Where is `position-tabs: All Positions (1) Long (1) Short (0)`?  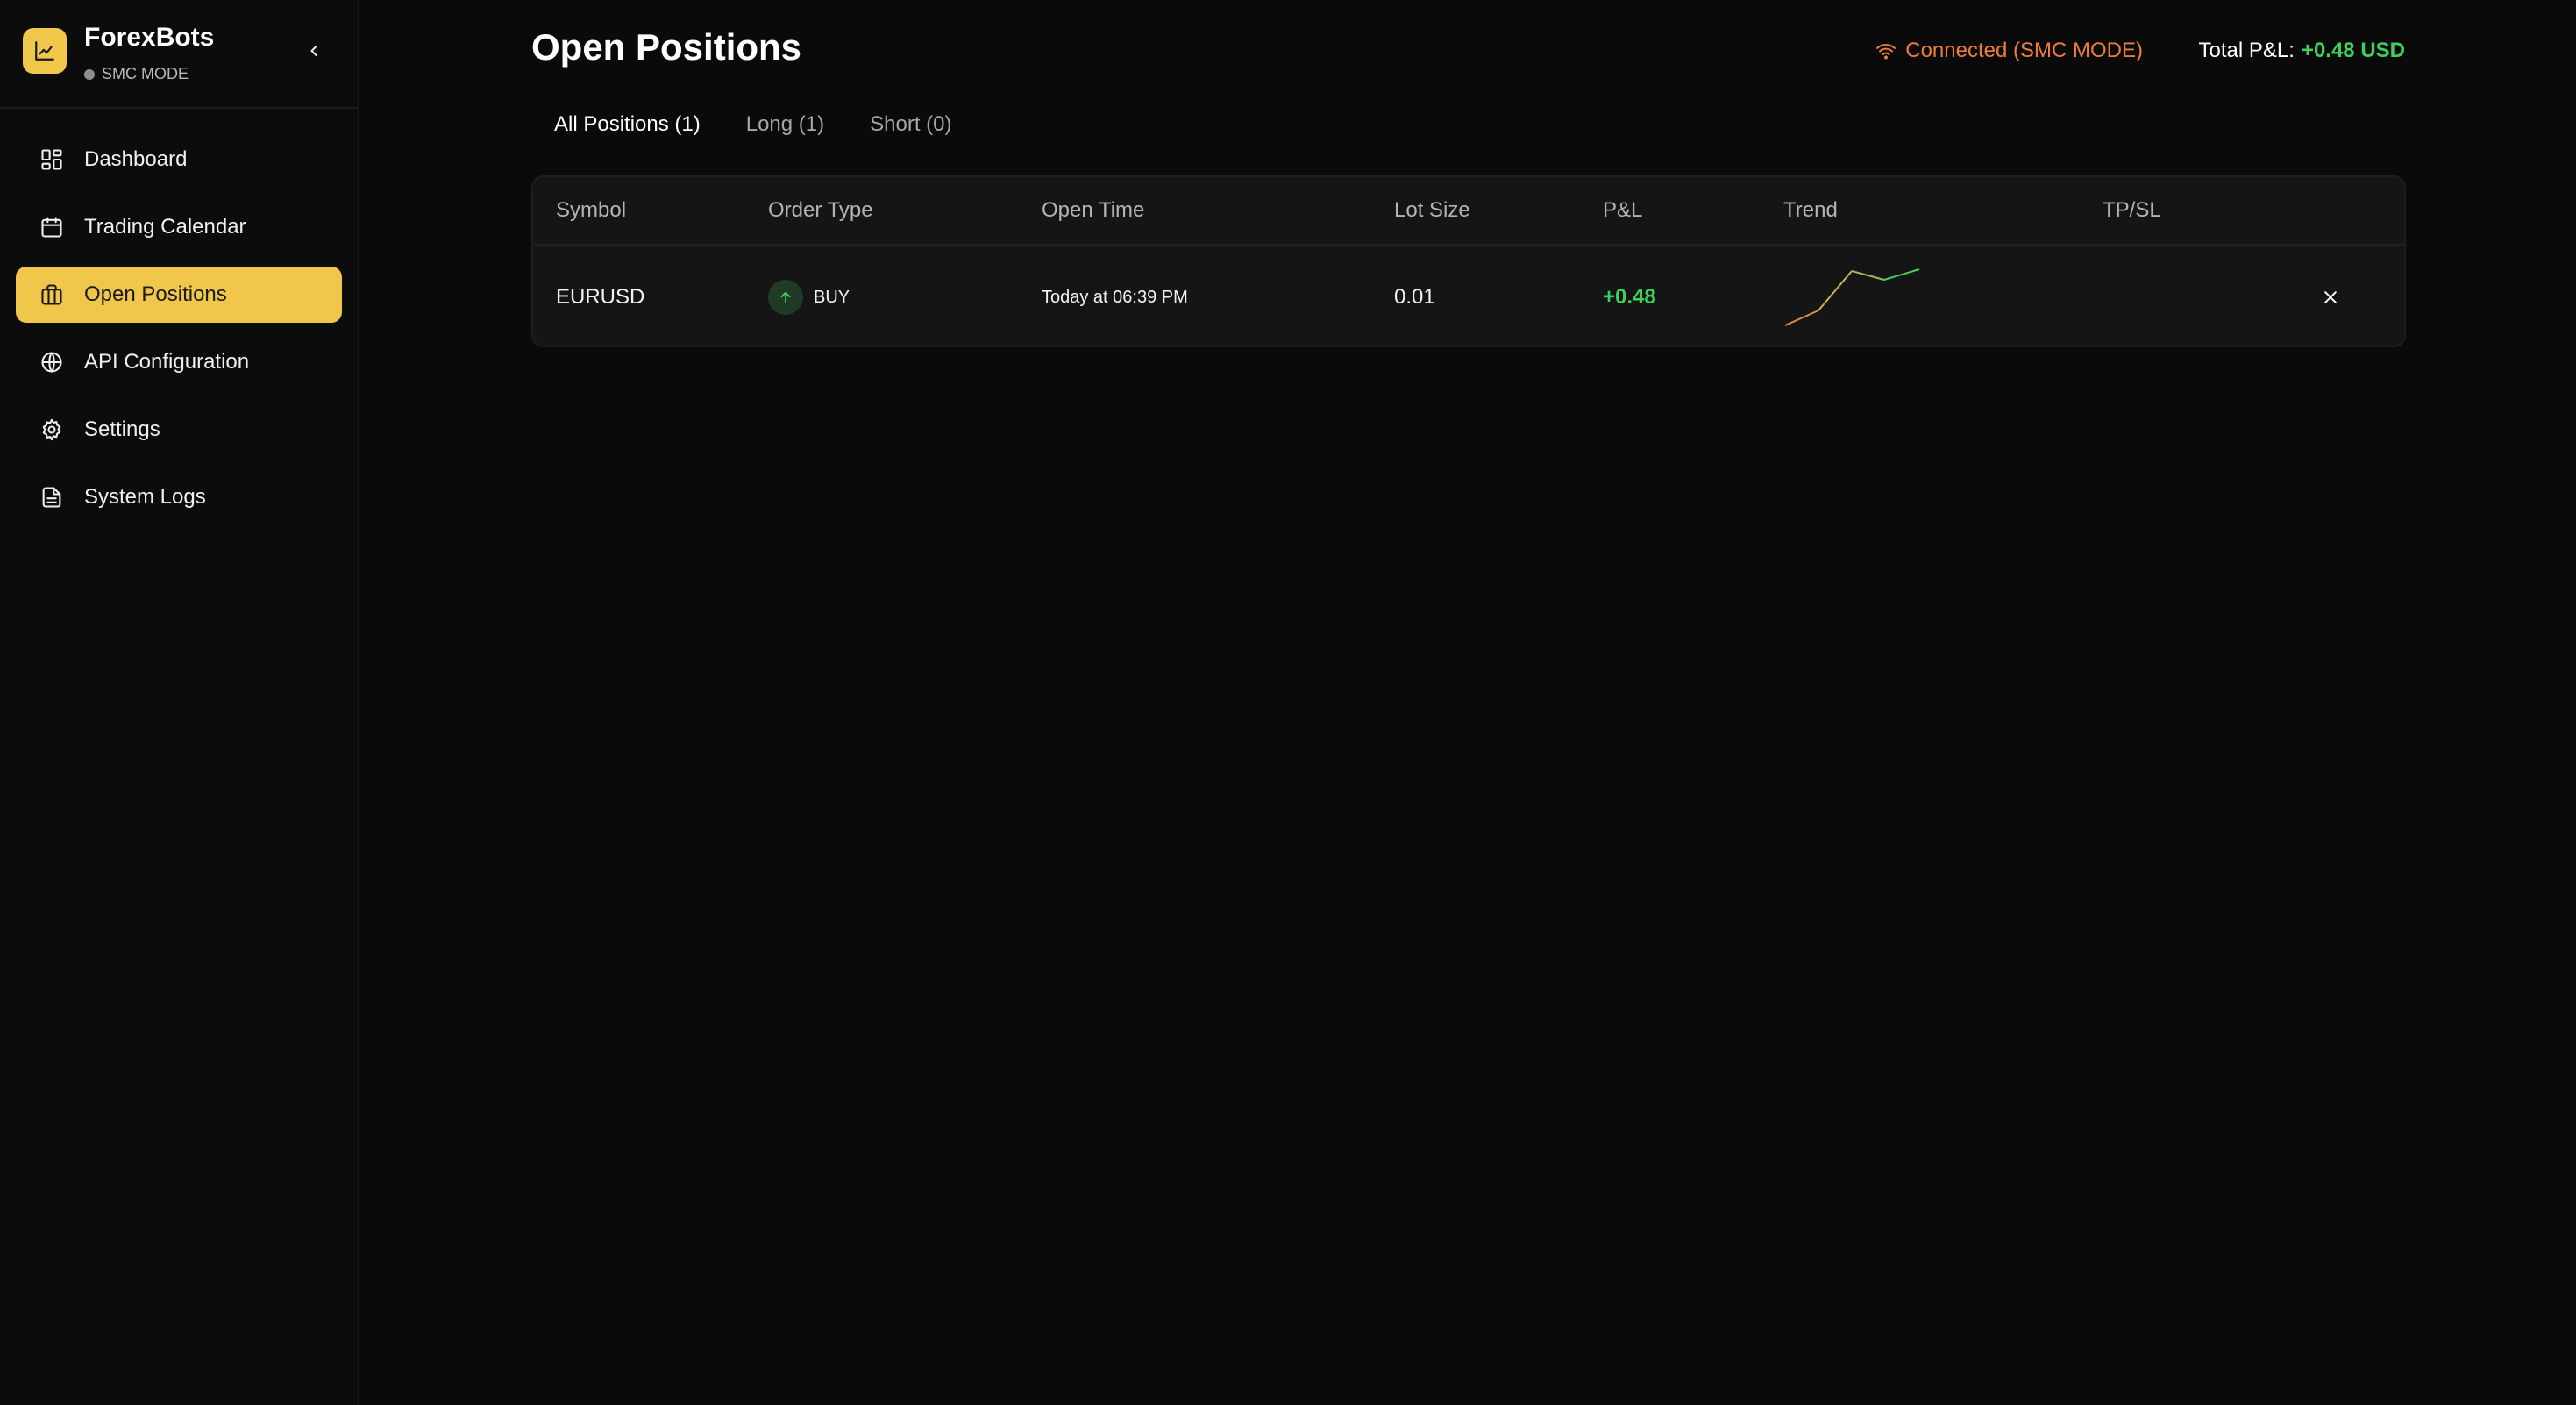 position-tabs: All Positions (1) Long (1) Short (0) is located at coordinates (753, 124).